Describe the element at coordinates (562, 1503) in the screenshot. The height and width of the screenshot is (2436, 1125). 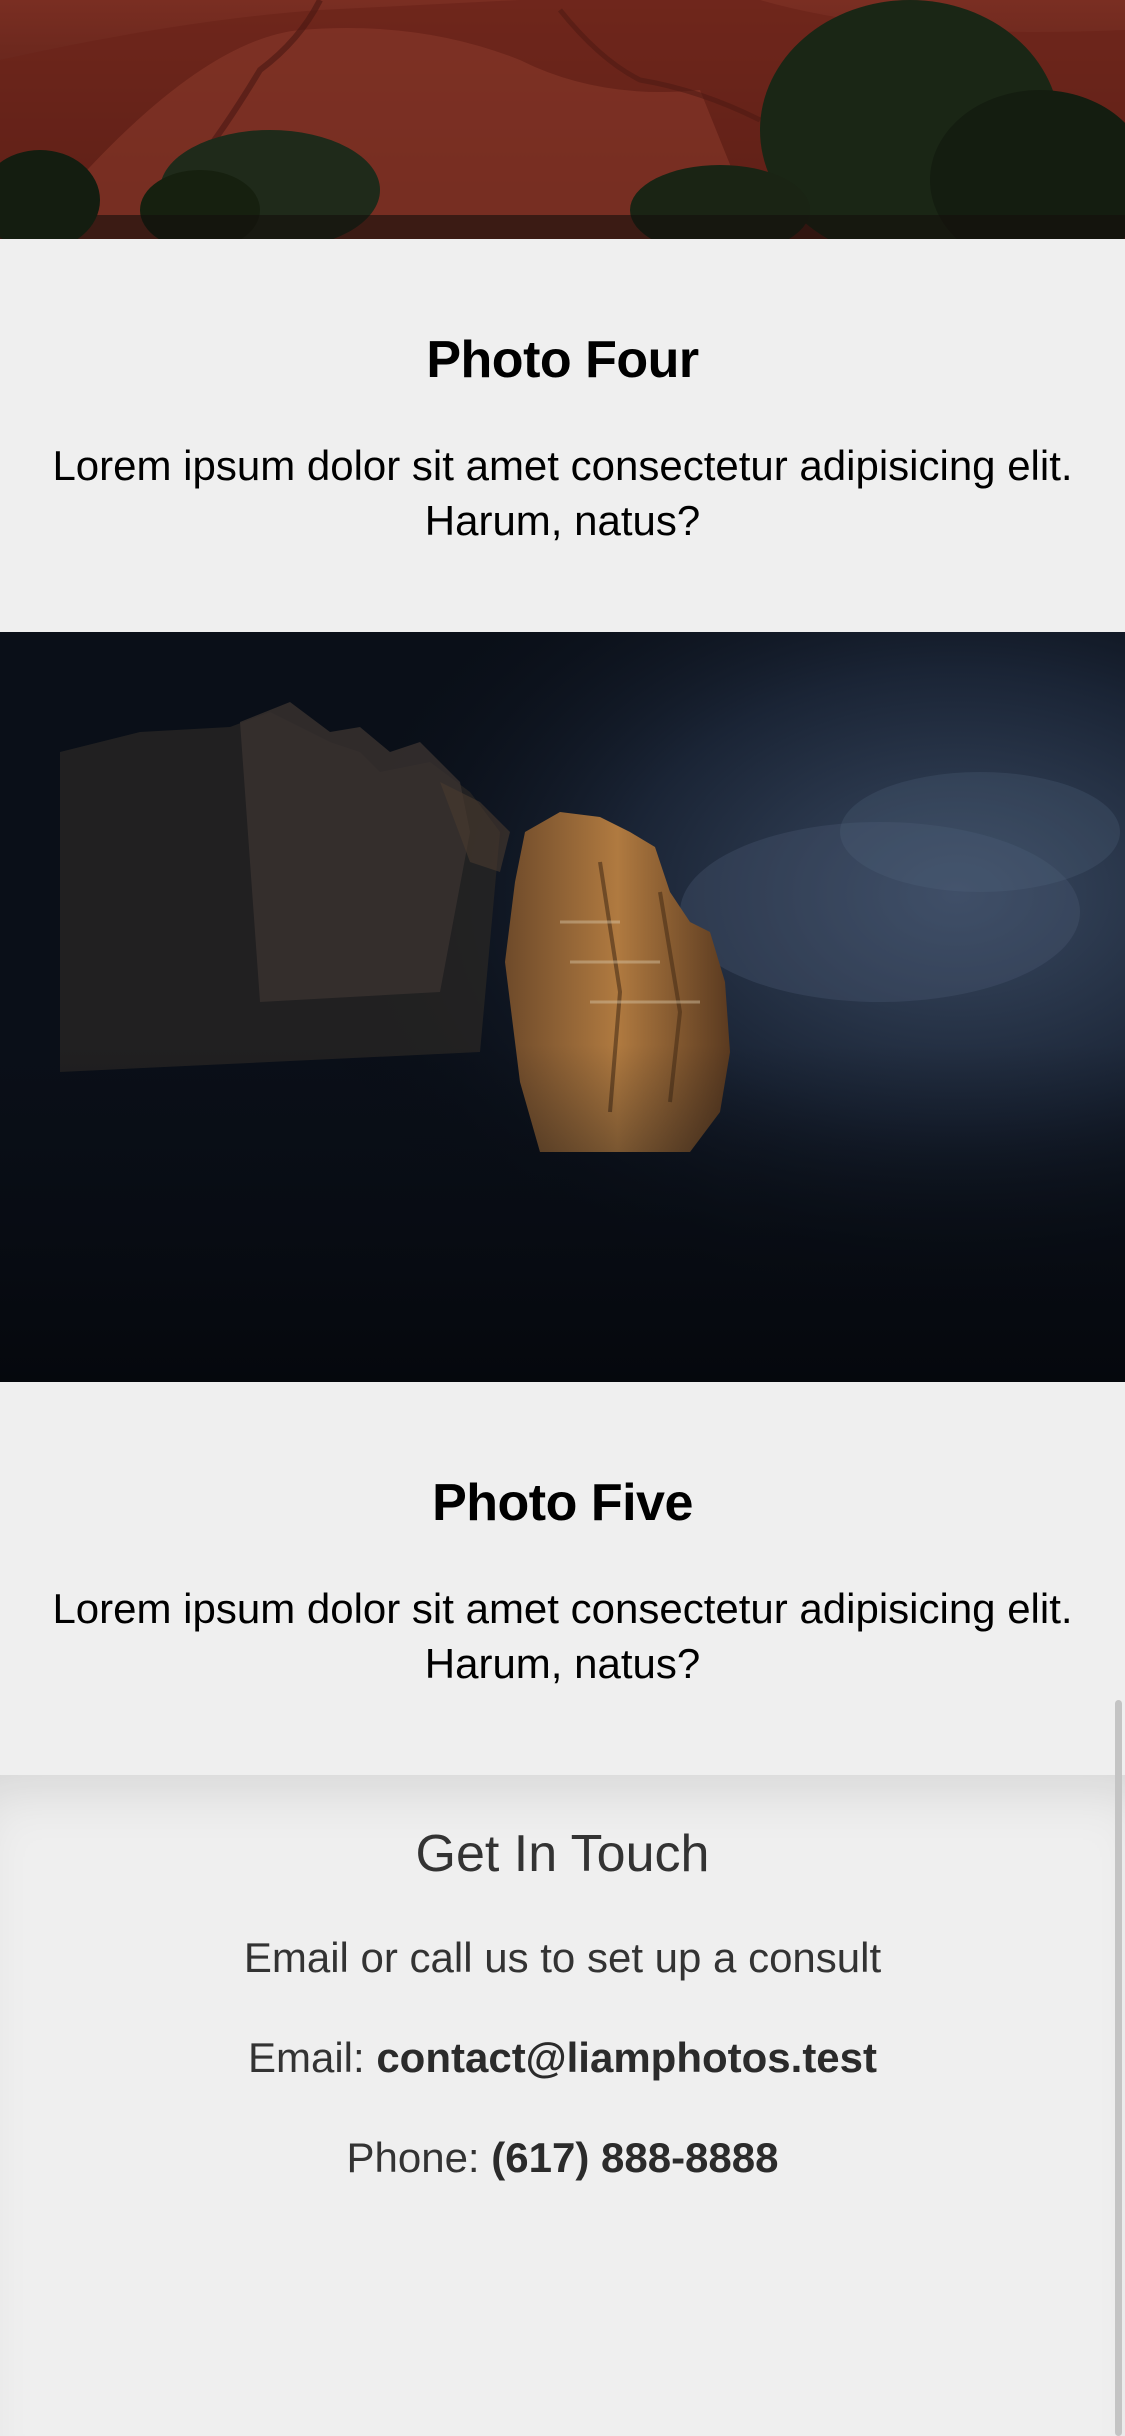
I see `photo-five-title: Photo Five` at that location.